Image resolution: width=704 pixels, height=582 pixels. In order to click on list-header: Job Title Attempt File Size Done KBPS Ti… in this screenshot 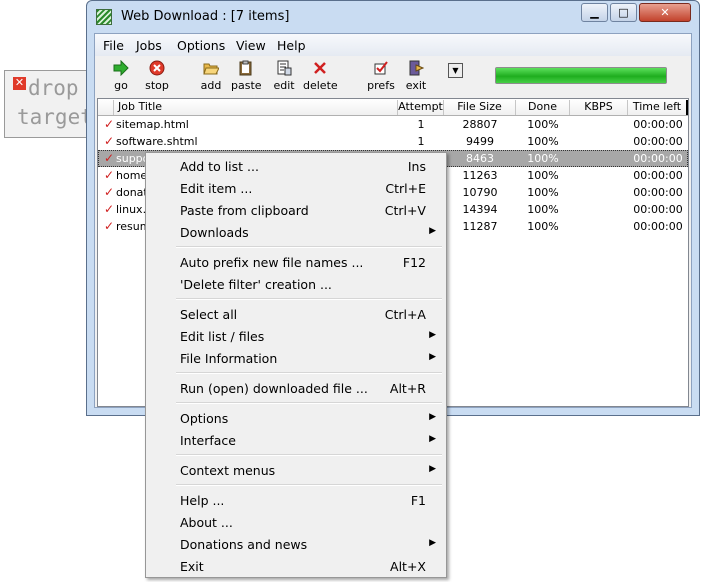, I will do `click(393, 107)`.